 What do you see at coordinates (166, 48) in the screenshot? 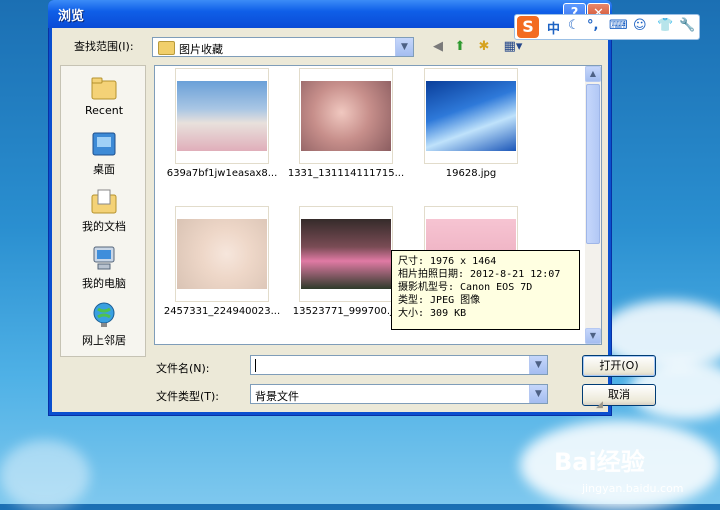
I see `folder-icon` at bounding box center [166, 48].